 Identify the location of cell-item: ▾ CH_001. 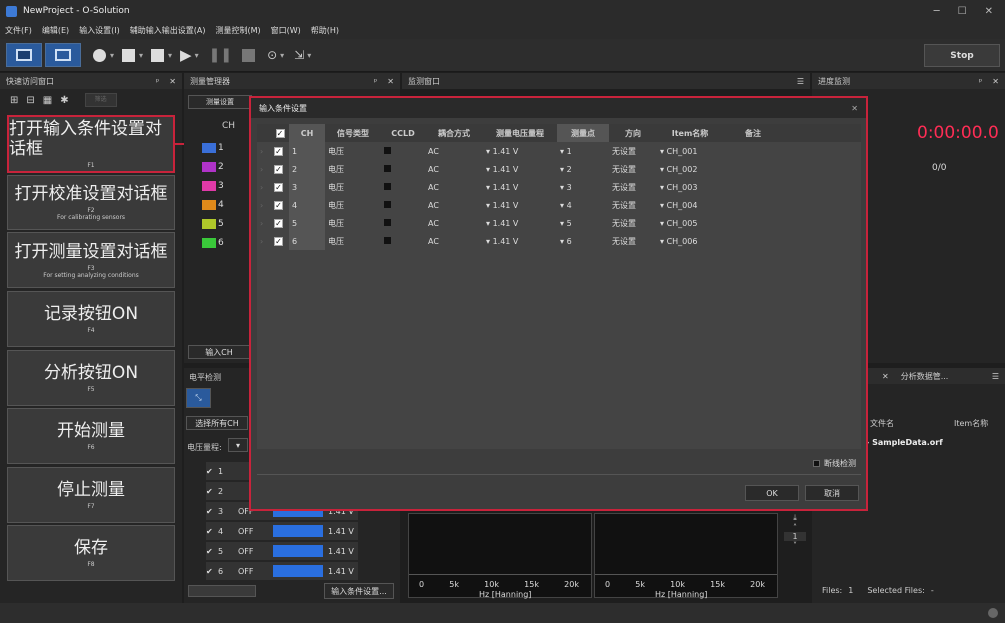
(690, 151).